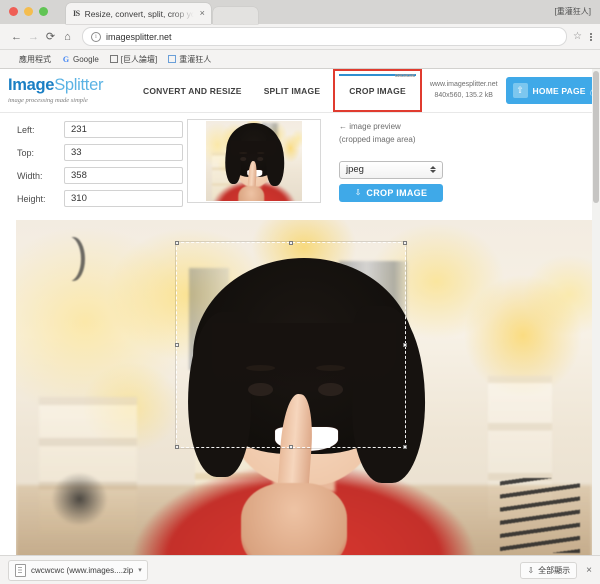  I want to click on nav-item-label: SPLIT IMAGE, so click(292, 90).